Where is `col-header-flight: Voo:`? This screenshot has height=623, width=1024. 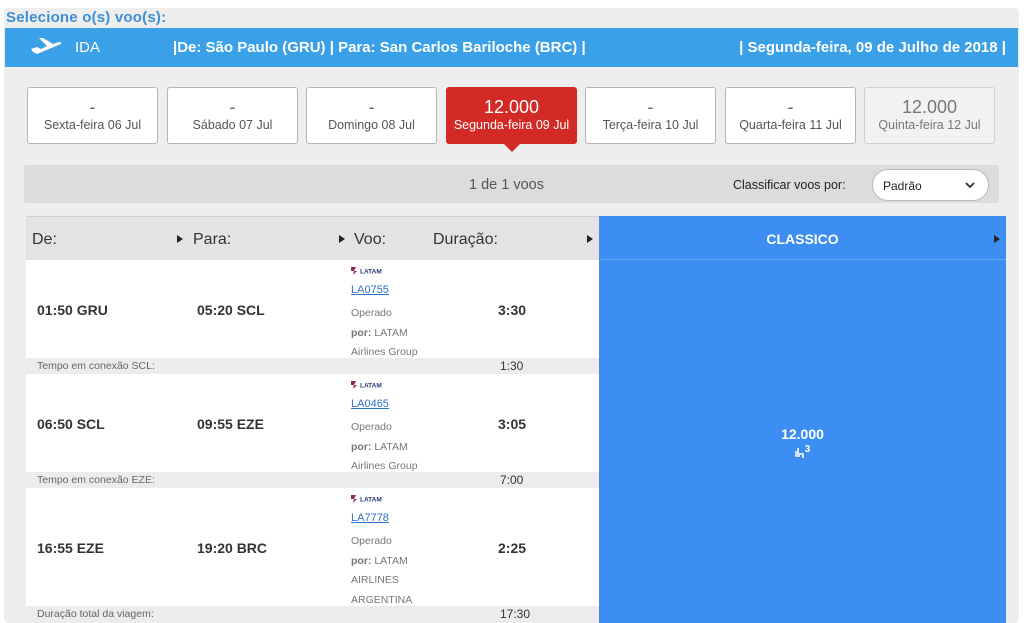 col-header-flight: Voo: is located at coordinates (370, 240).